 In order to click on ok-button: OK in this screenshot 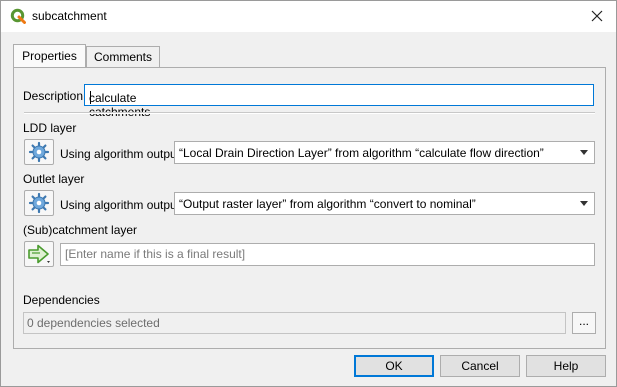, I will do `click(394, 366)`.